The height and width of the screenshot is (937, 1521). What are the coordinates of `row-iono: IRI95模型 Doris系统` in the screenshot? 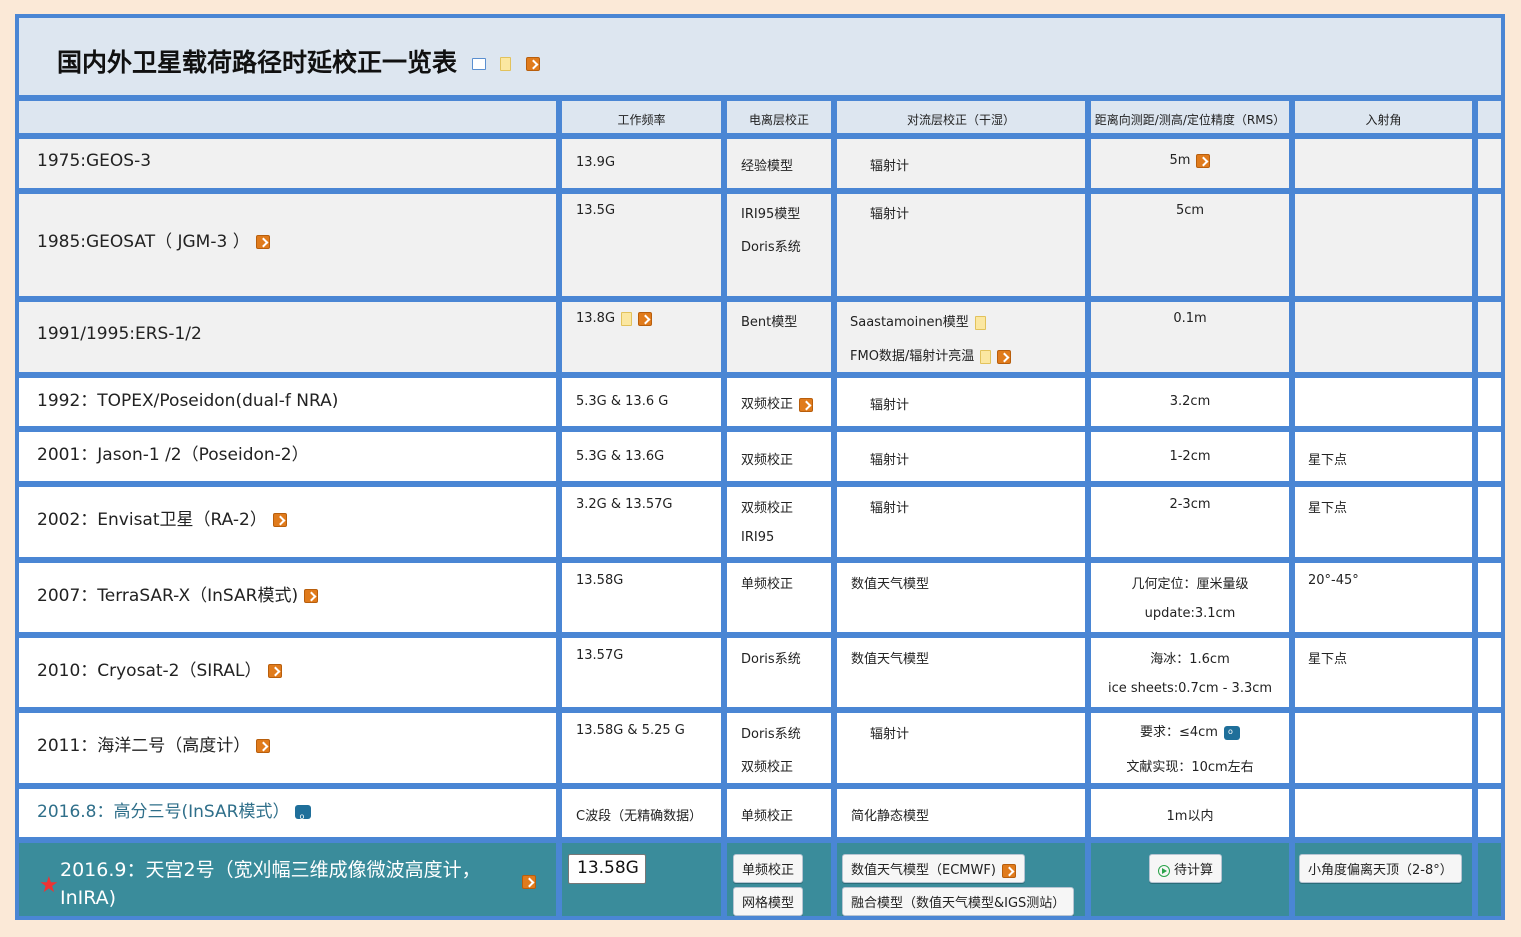 It's located at (779, 245).